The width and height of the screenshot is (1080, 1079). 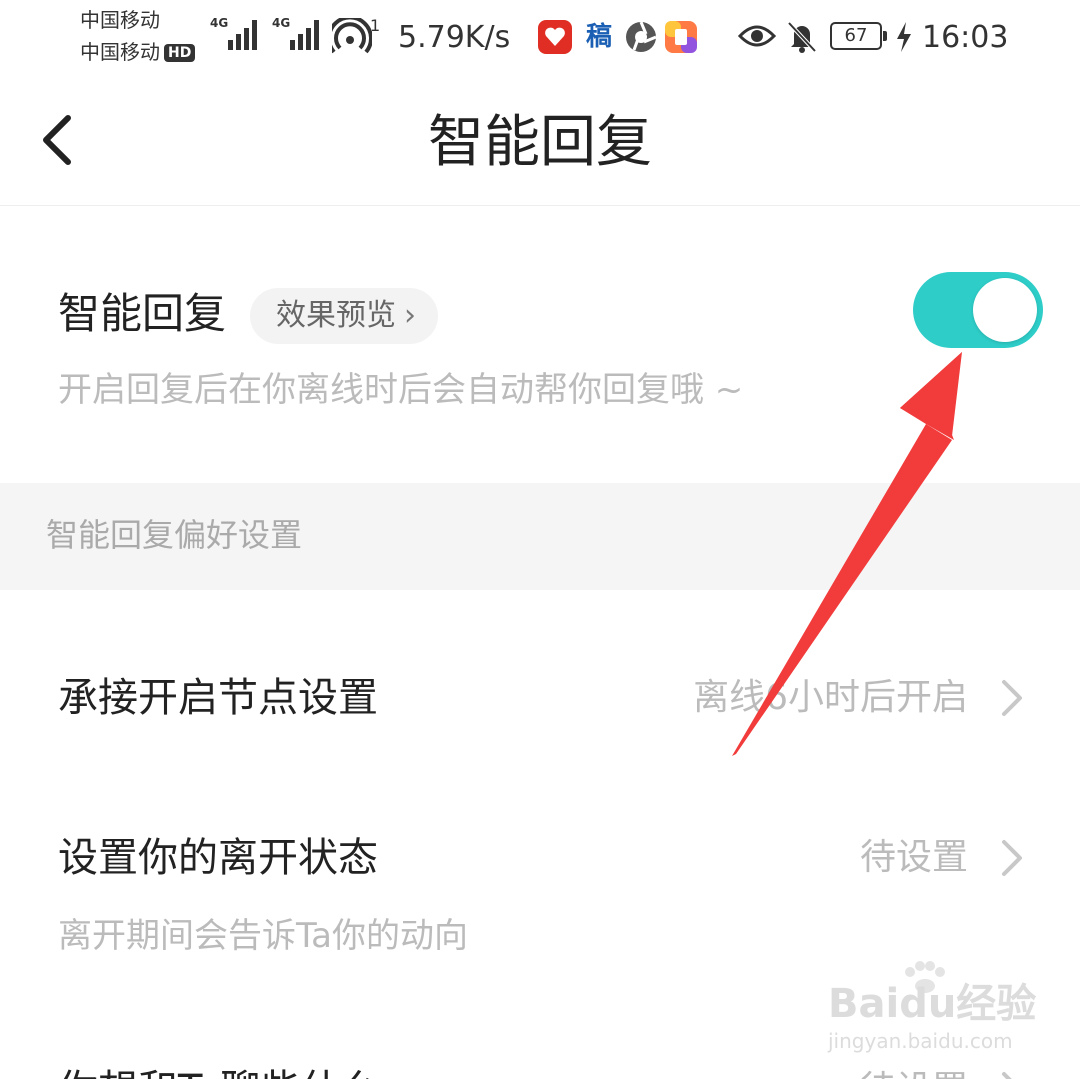 I want to click on preview-effect-label: 效果预览, so click(x=336, y=315).